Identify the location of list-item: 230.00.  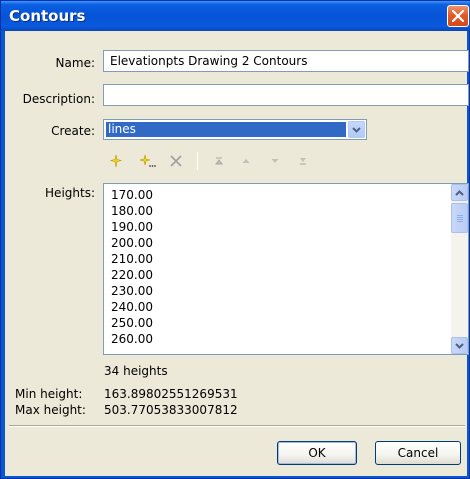
(130, 291).